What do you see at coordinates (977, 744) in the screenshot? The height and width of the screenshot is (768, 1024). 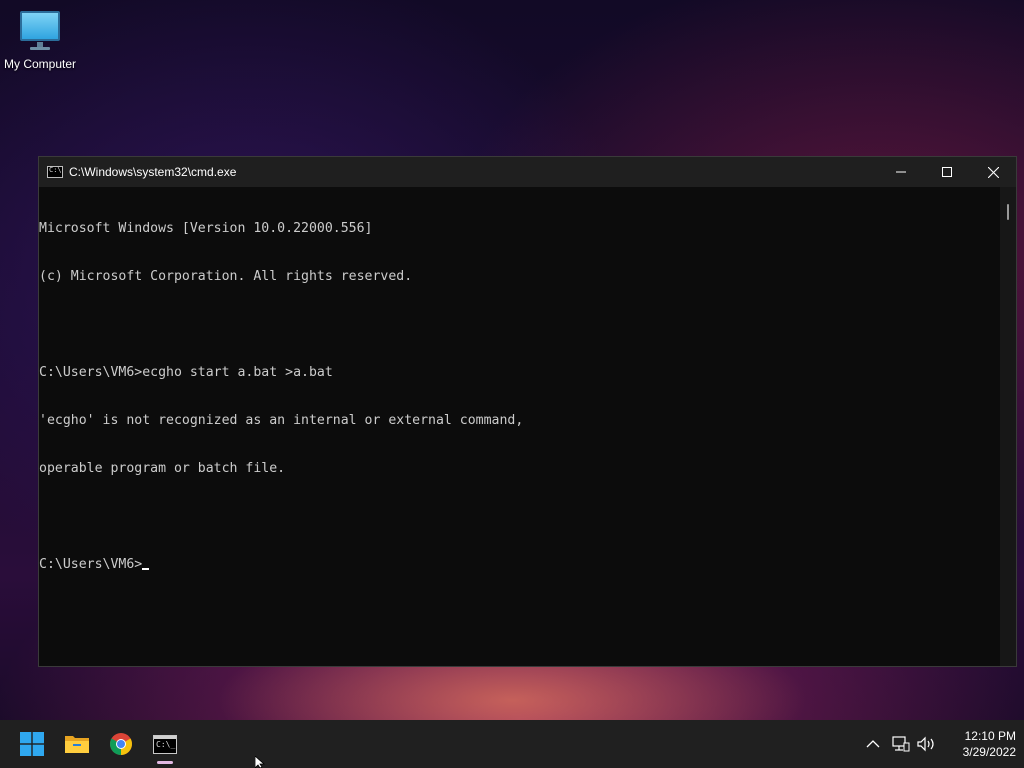 I see `clock-button: 12:10 PM 3/29/2022` at bounding box center [977, 744].